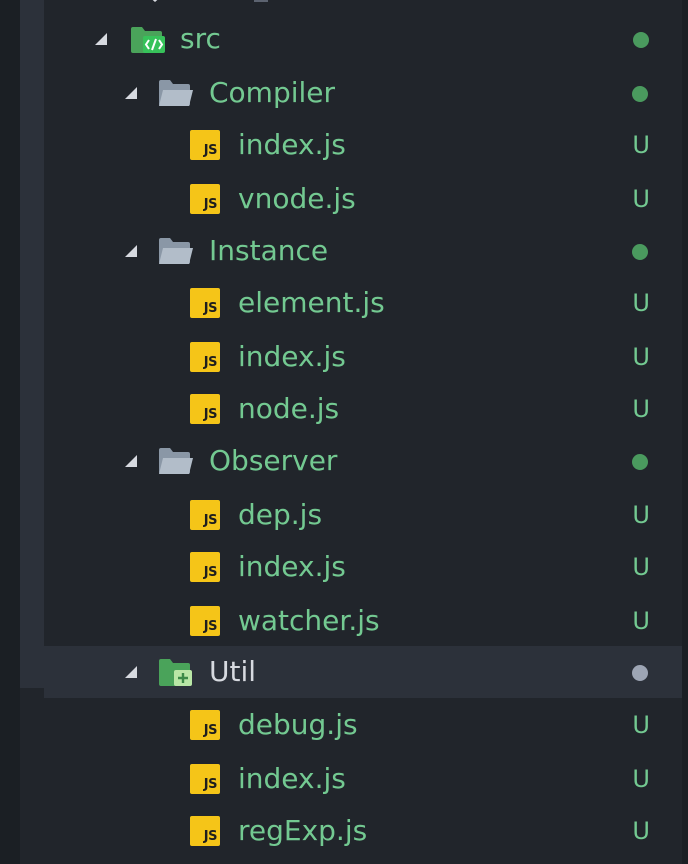 The height and width of the screenshot is (864, 688). Describe the element at coordinates (200, 38) in the screenshot. I see `tree-item-label: src` at that location.